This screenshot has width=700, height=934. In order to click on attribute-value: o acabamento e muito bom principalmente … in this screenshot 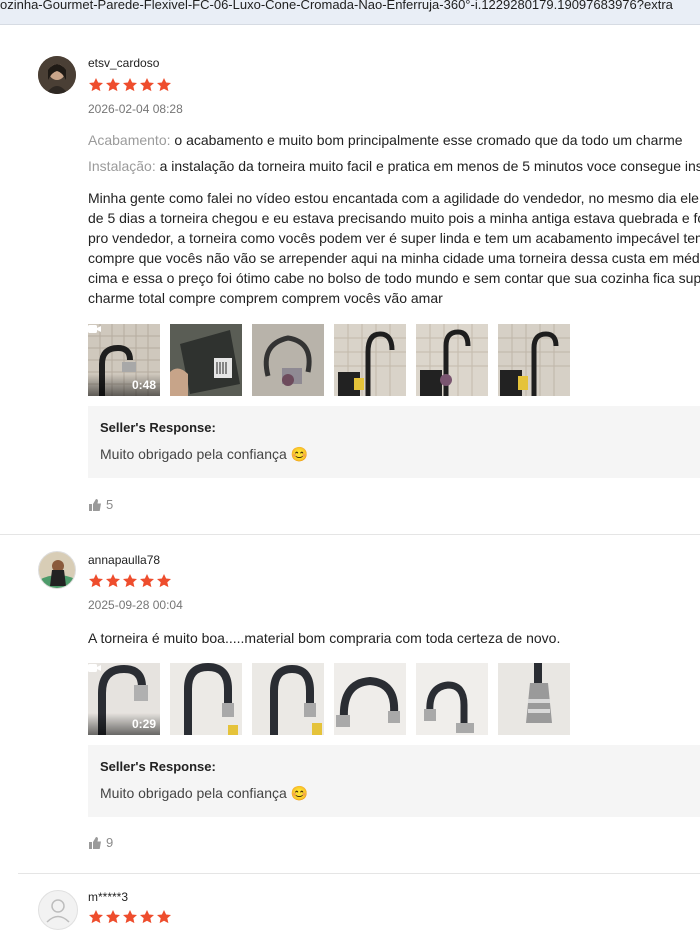, I will do `click(428, 140)`.